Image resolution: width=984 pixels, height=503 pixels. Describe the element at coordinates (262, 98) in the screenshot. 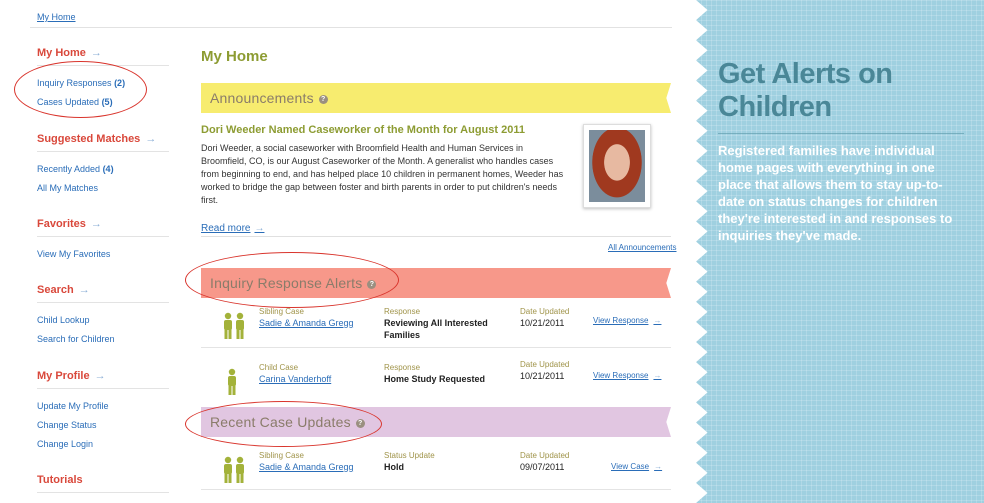

I see `banner-label: Announcements` at that location.